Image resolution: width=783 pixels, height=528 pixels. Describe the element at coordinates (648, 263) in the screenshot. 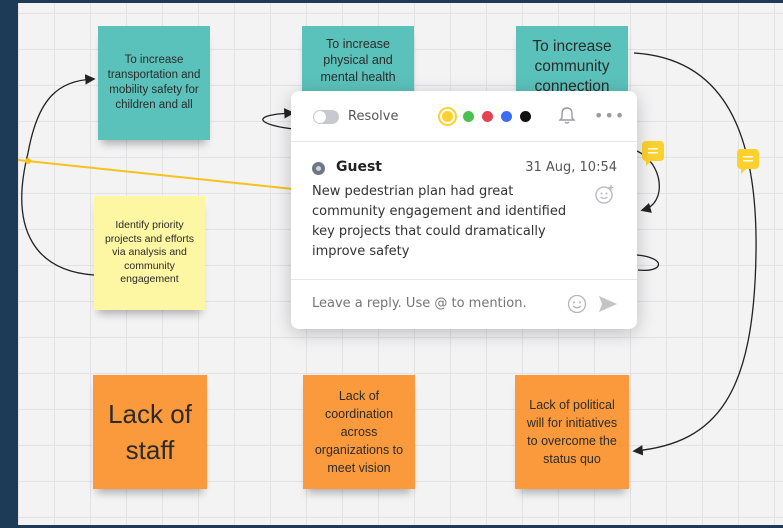

I see `connector-right-tail` at that location.